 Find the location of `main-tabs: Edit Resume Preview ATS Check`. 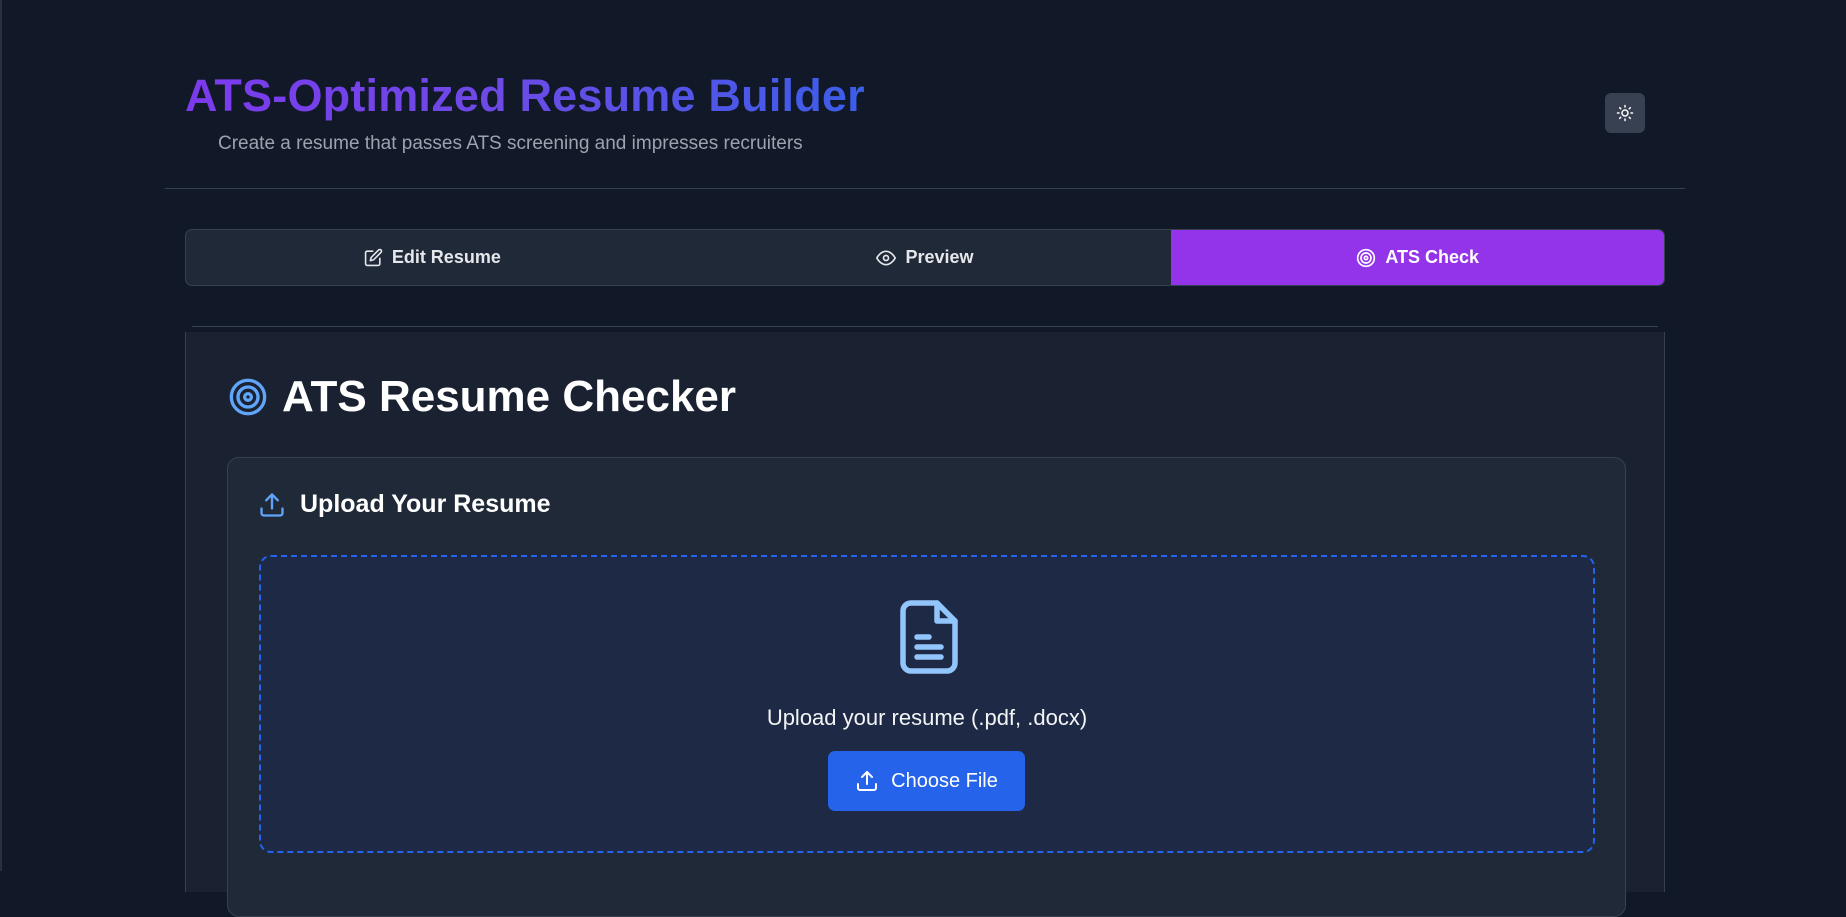

main-tabs: Edit Resume Preview ATS Check is located at coordinates (925, 257).